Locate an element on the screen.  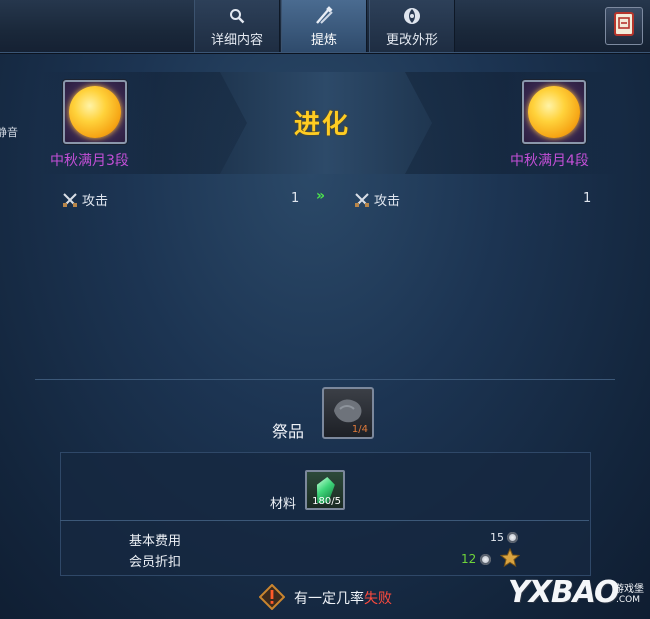
stat-left-name: 攻击 is located at coordinates (95, 201).